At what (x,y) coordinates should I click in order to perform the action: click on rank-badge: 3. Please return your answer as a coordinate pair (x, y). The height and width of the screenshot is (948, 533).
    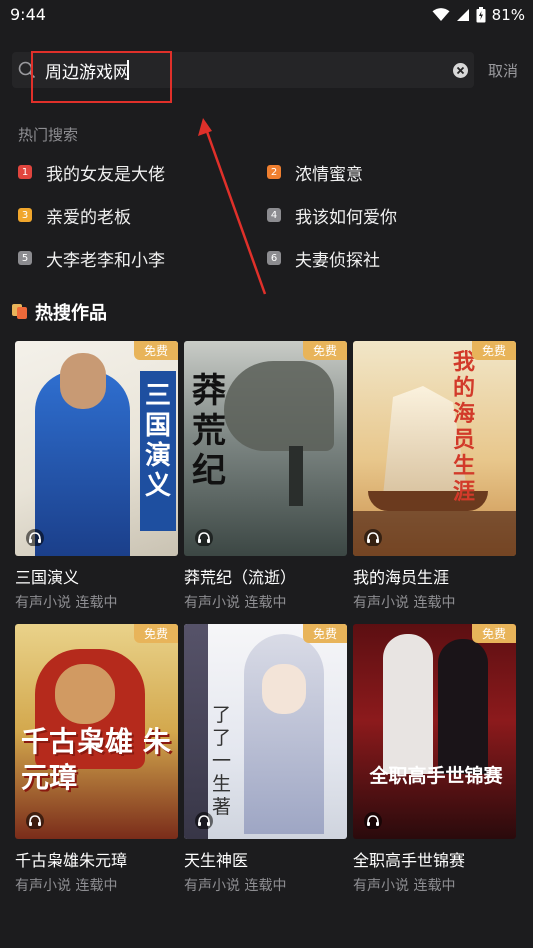
    Looking at the image, I should click on (25, 215).